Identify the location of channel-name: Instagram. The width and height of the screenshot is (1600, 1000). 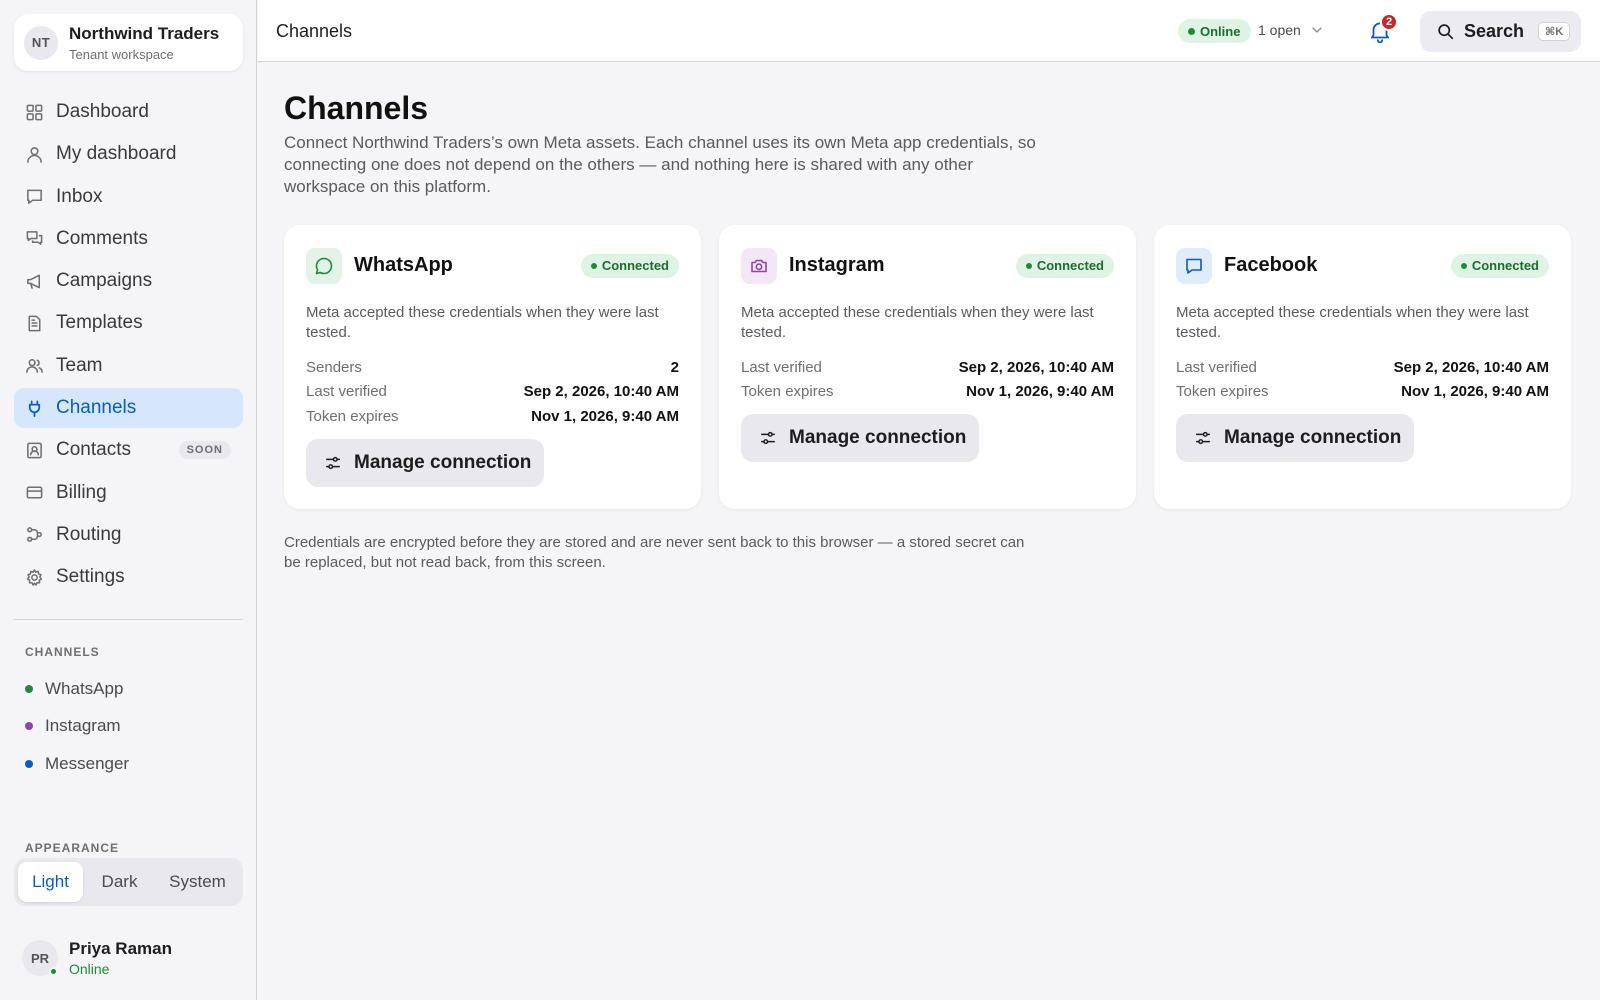
(837, 265).